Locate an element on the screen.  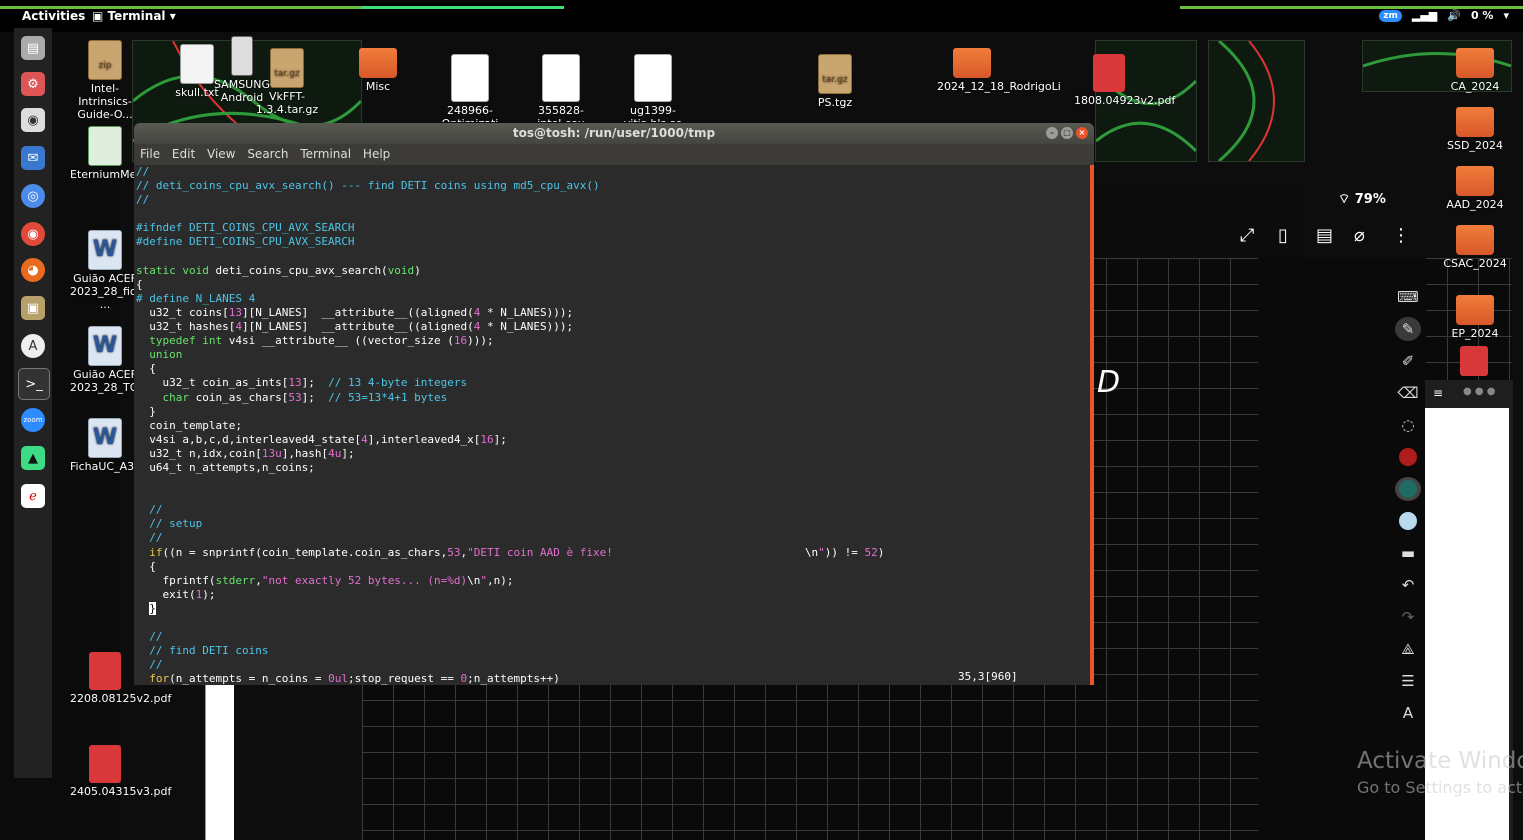
eraser-icon: ⌫ is located at coordinates (1408, 393).